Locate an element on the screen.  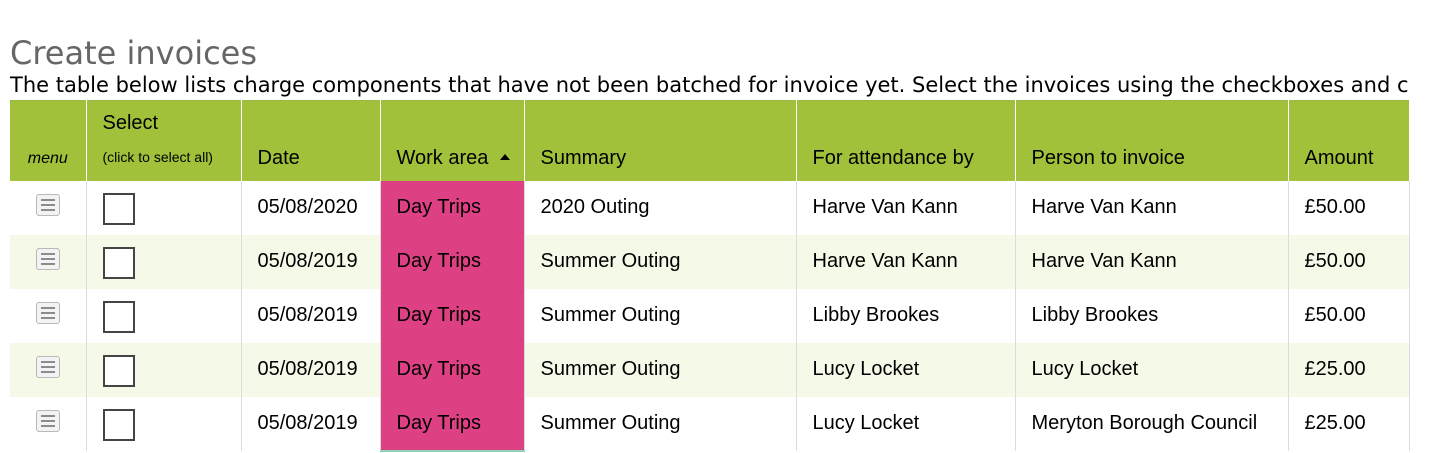
header-work-area: Work area is located at coordinates (452, 140).